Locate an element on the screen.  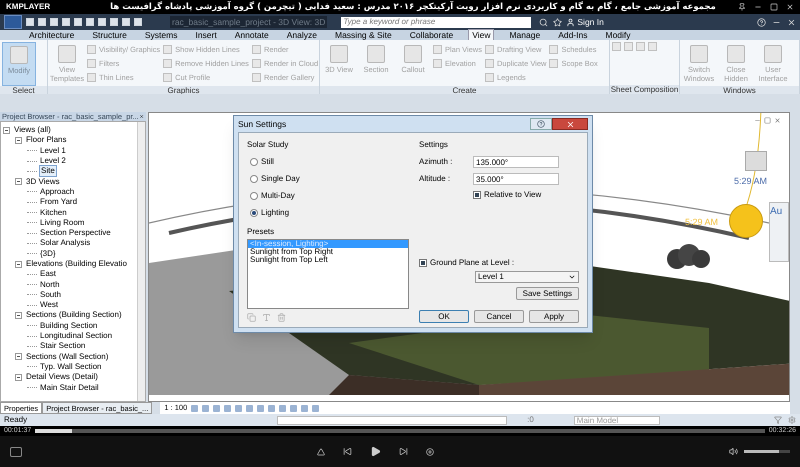
close-button is located at coordinates (570, 124).